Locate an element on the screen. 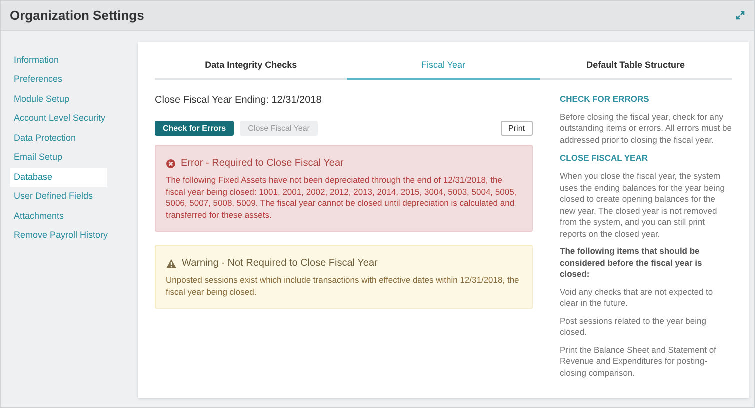  tab: Data Integrity Checks is located at coordinates (251, 66).